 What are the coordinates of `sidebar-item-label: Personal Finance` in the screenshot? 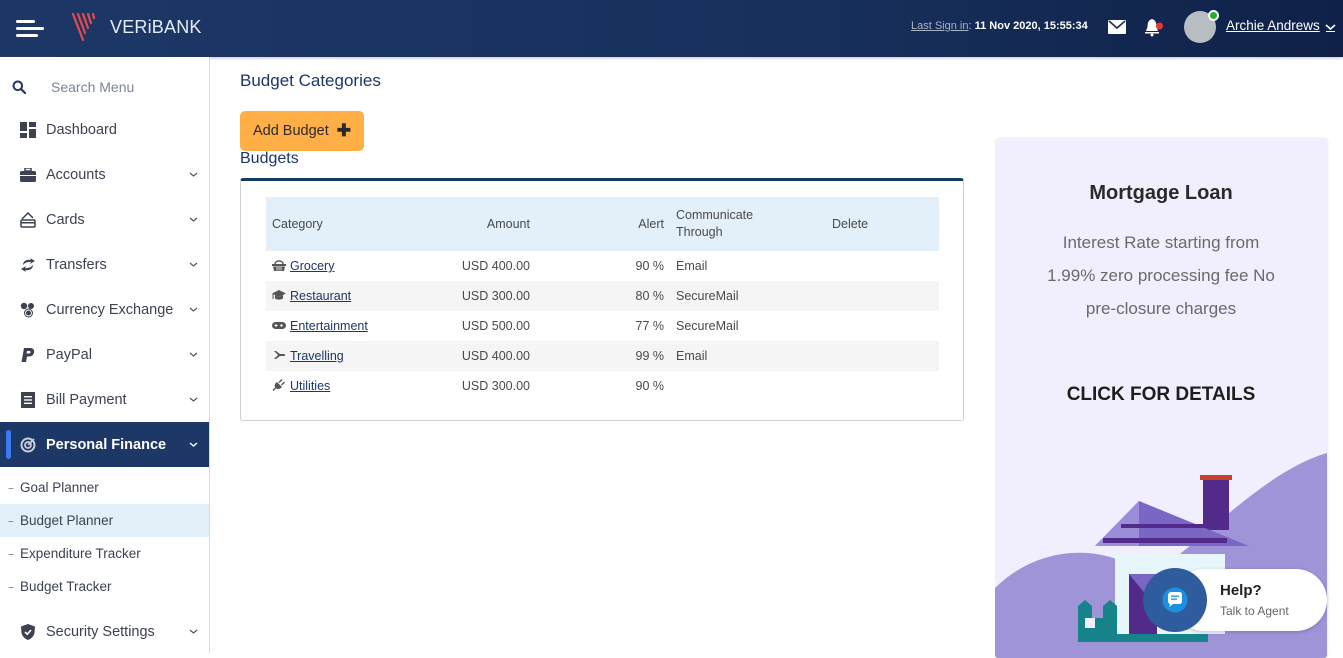 It's located at (106, 444).